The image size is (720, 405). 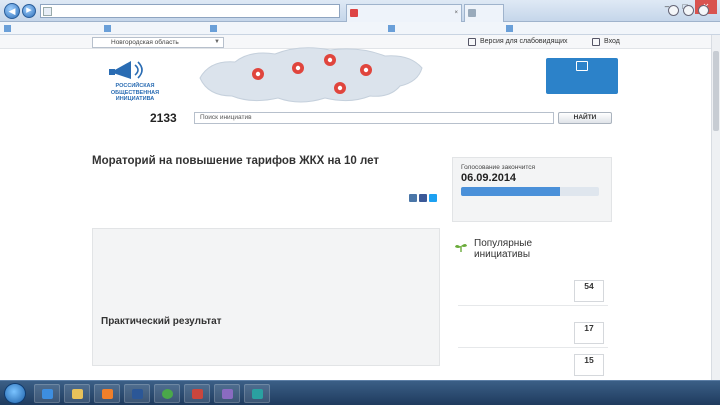 What do you see at coordinates (688, 10) in the screenshot?
I see `favorites-star-icon` at bounding box center [688, 10].